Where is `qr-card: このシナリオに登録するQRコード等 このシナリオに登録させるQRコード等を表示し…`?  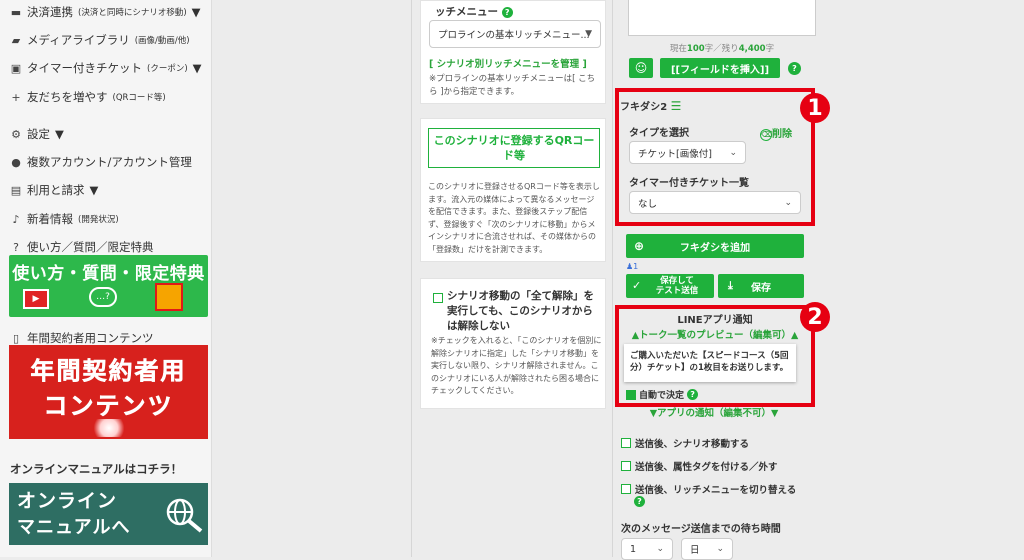 qr-card: このシナリオに登録するQRコード等 このシナリオに登録させるQRコード等を表示し… is located at coordinates (513, 190).